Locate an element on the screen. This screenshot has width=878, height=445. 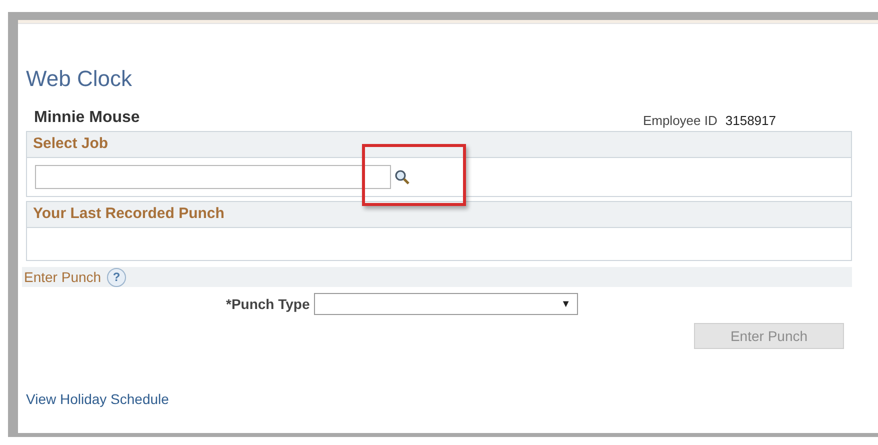
search-icon is located at coordinates (402, 177).